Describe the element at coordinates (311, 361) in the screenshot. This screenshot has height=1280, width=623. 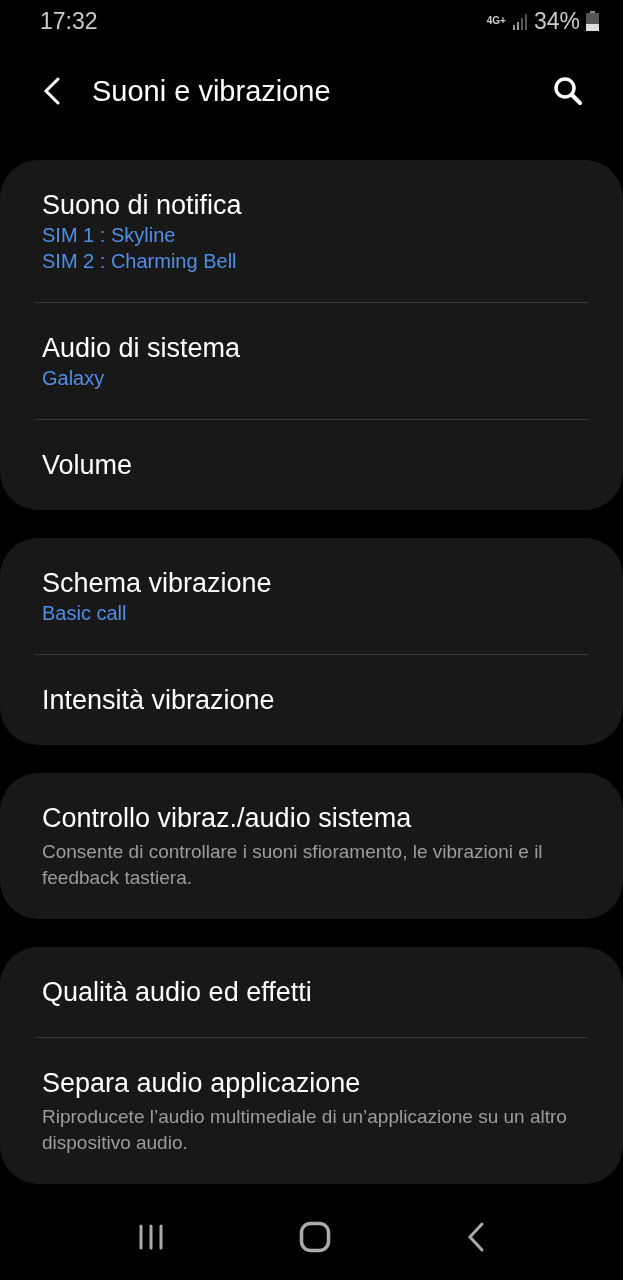
I see `settings-item: Audio di sistema Galaxy` at that location.